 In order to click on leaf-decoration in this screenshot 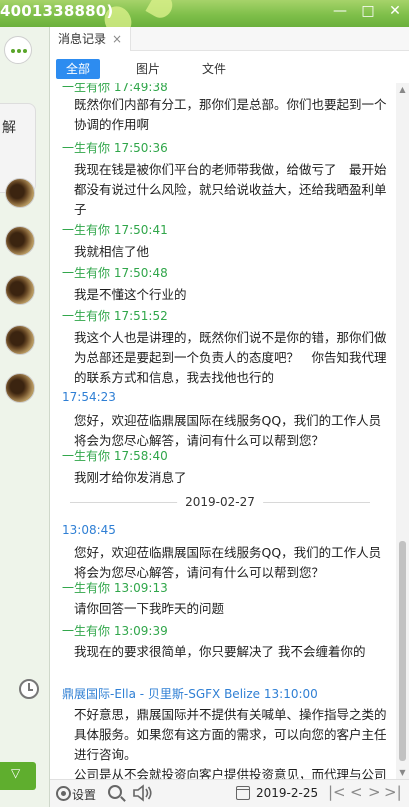, I will do `click(161, 11)`.